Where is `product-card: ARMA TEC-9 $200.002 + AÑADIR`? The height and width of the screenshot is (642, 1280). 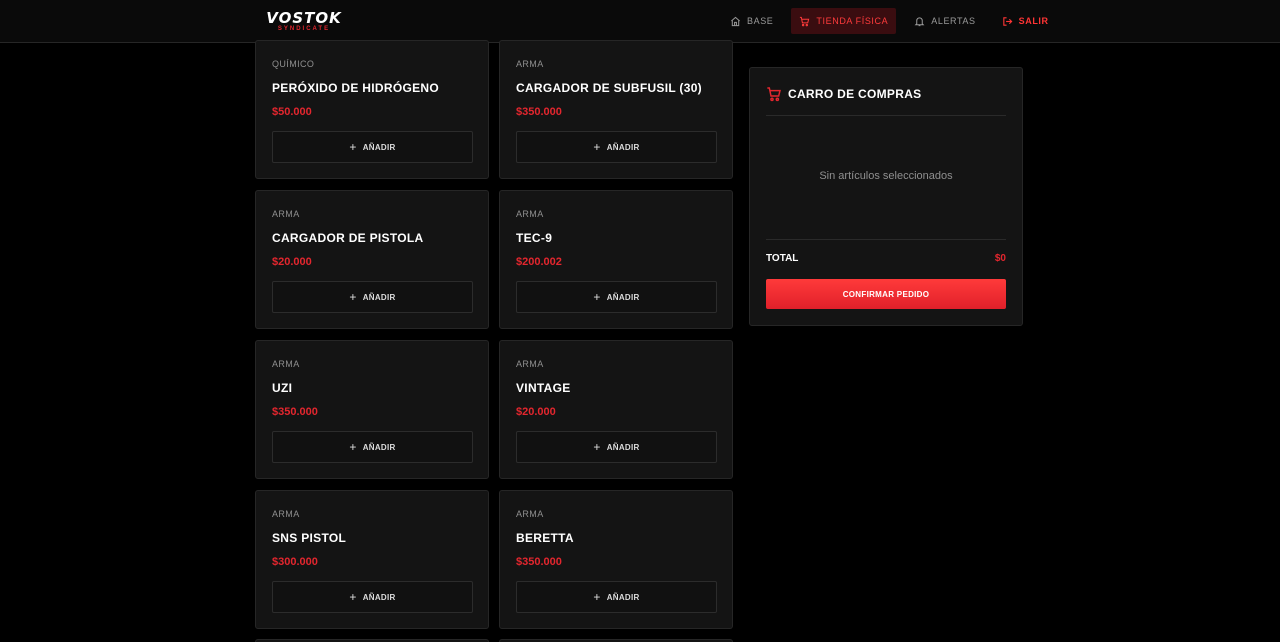
product-card: ARMA TEC-9 $200.002 + AÑADIR is located at coordinates (616, 259).